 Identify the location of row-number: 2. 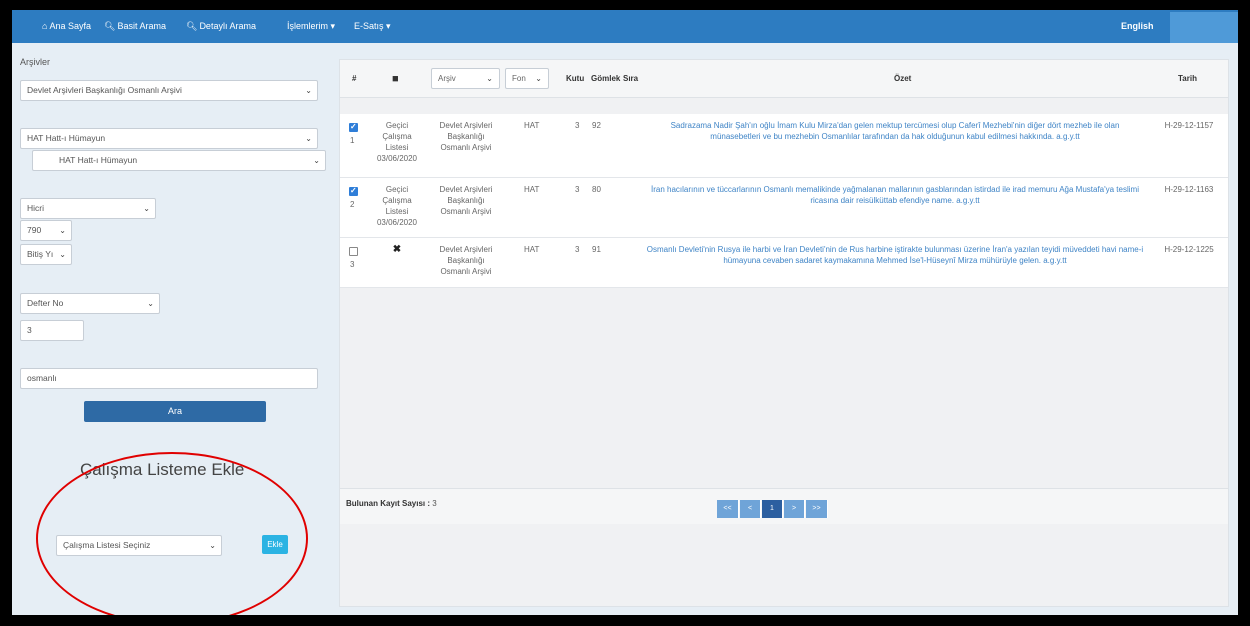
(352, 204).